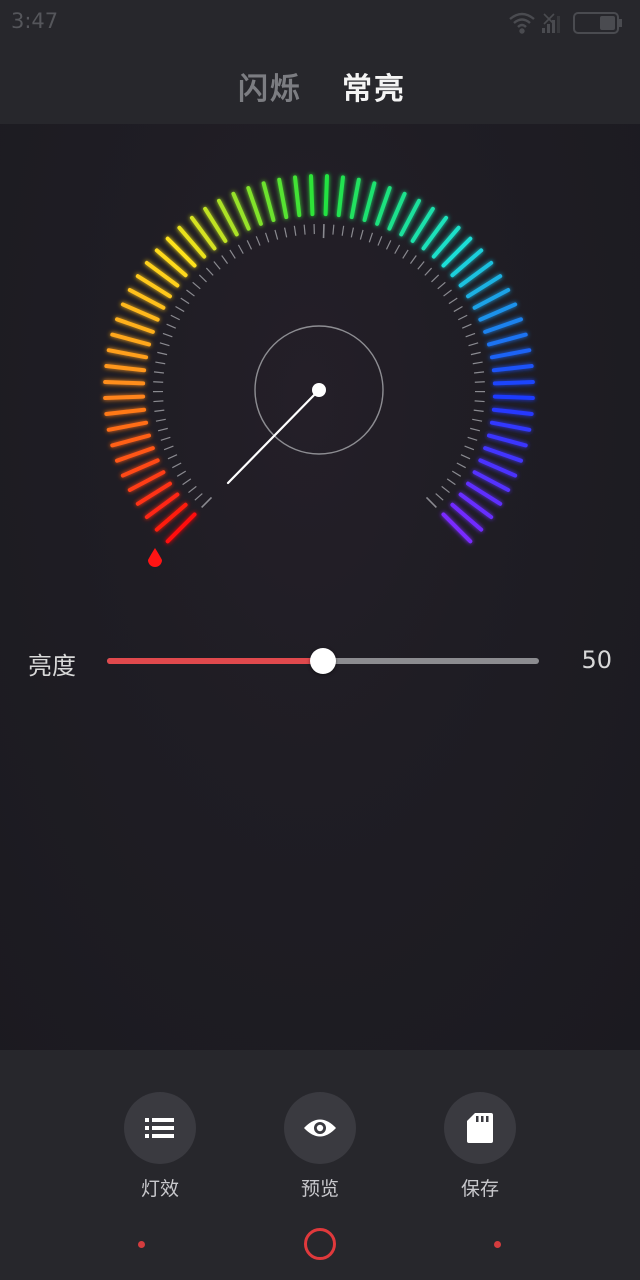 This screenshot has width=640, height=1280. Describe the element at coordinates (374, 86) in the screenshot. I see `tab-steady: 常亮` at that location.